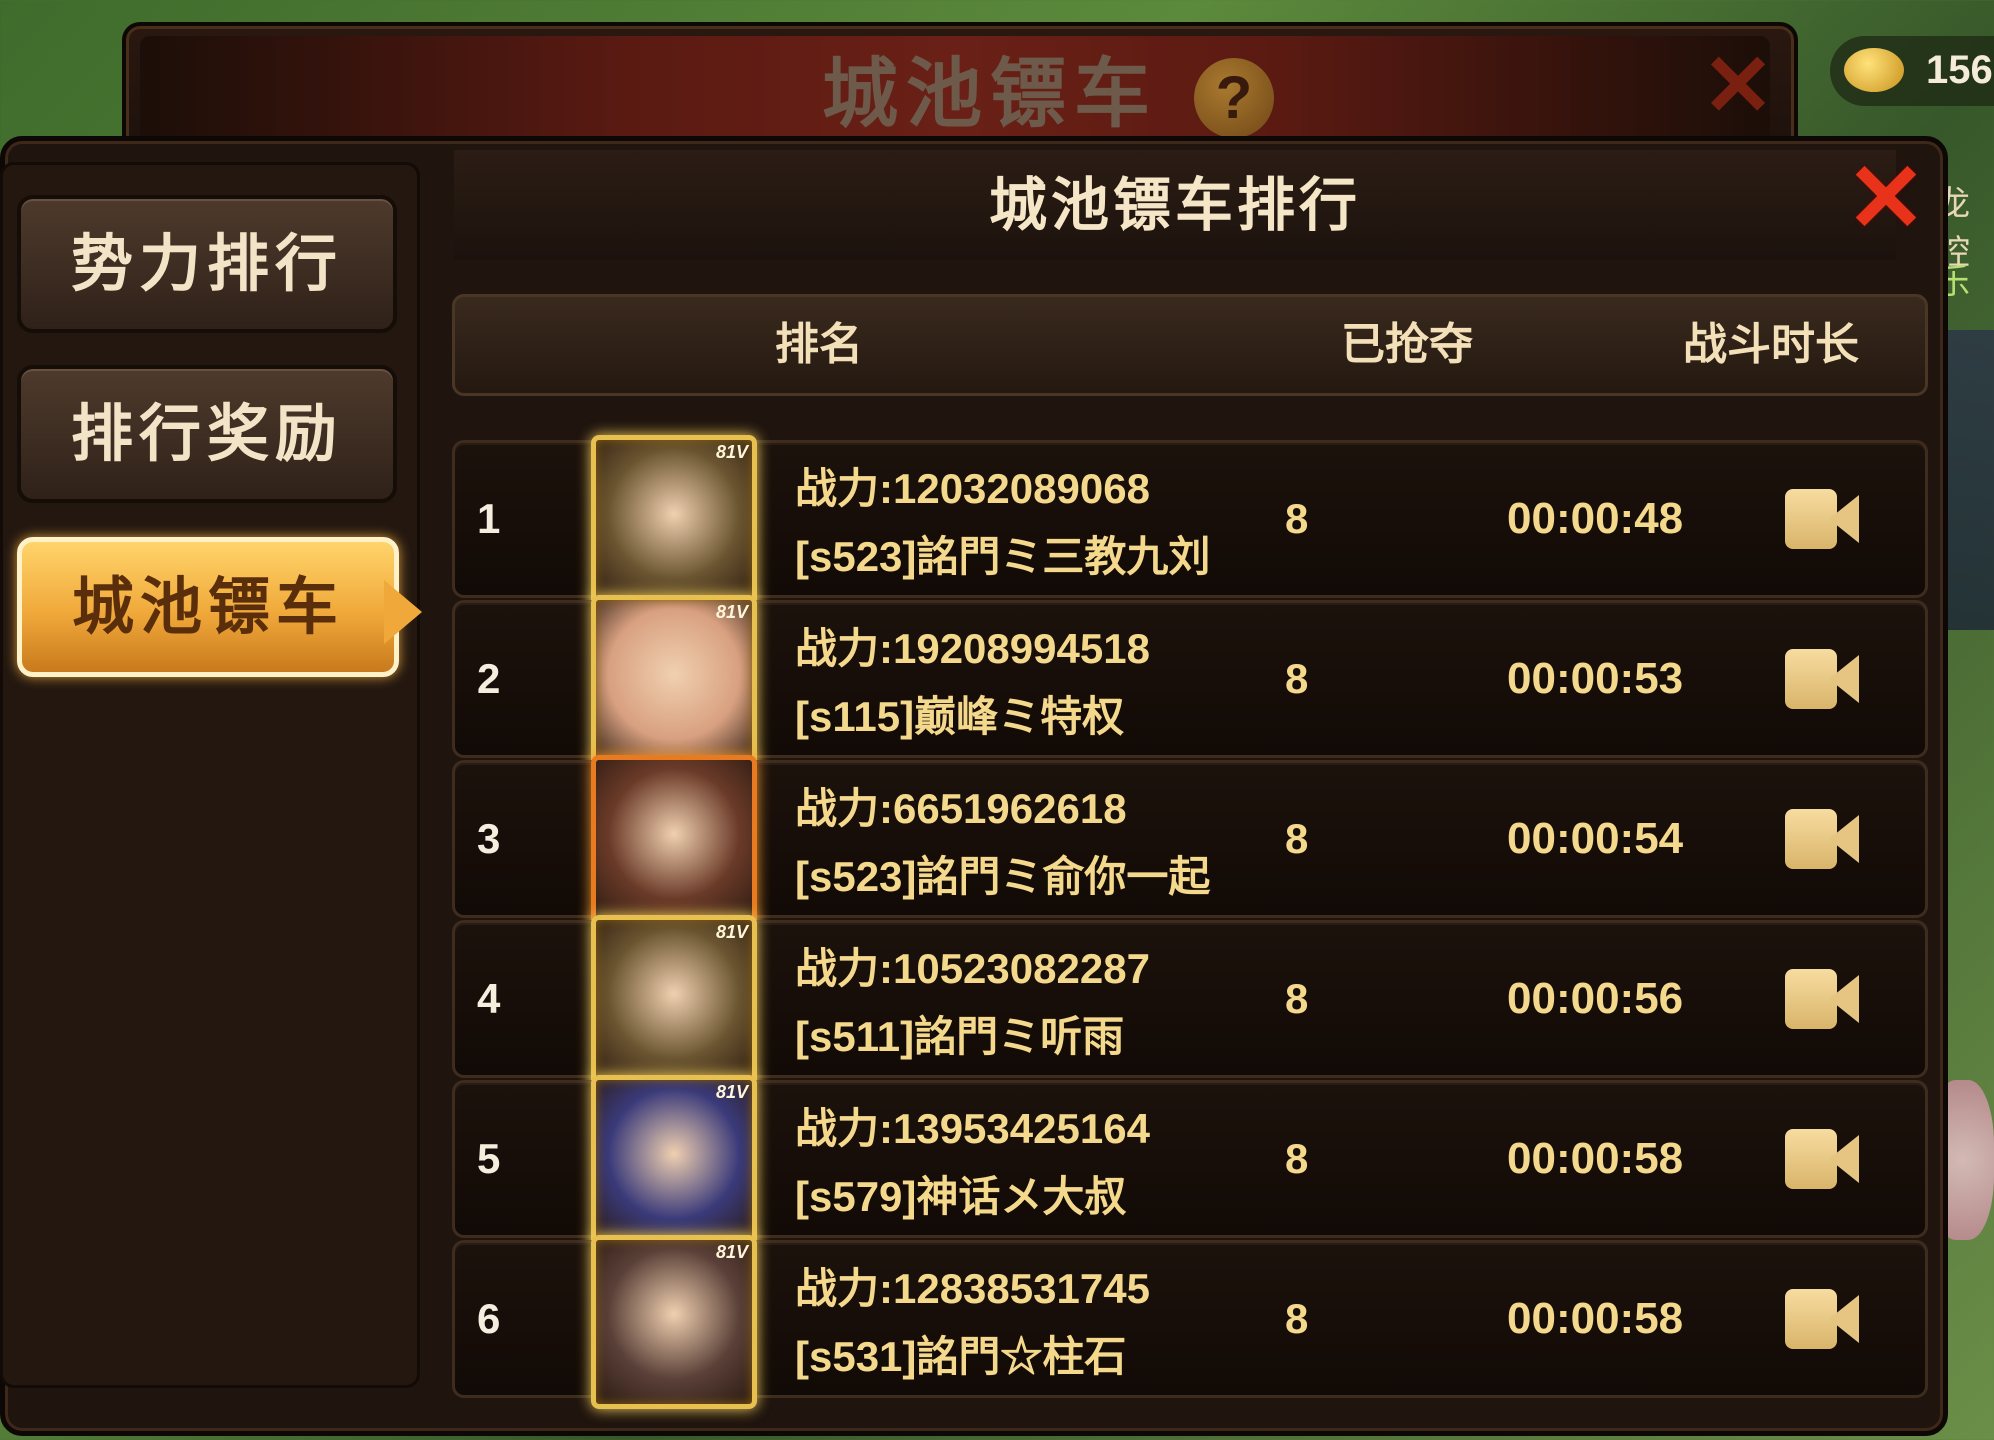 The image size is (1994, 1440). What do you see at coordinates (961, 1356) in the screenshot?
I see `player-name: [s531]詺門☆柱石` at bounding box center [961, 1356].